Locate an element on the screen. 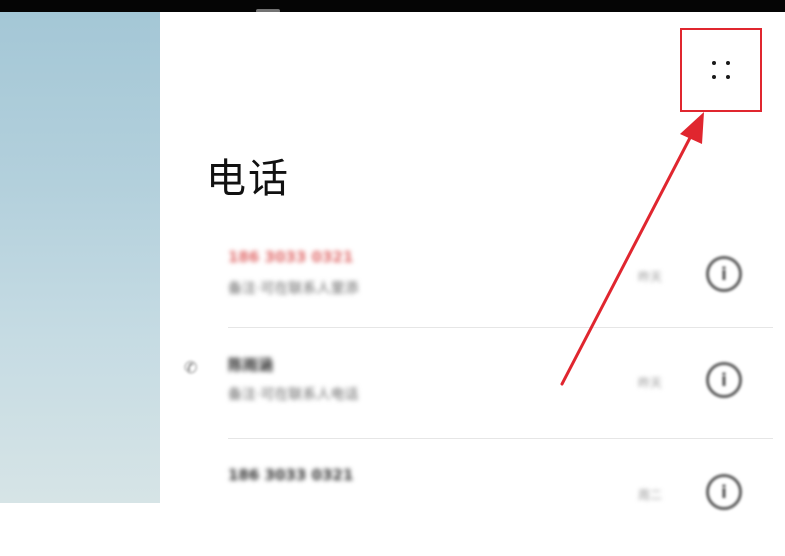 Image resolution: width=785 pixels, height=556 pixels. phone-call-icon: ✆ is located at coordinates (191, 367).